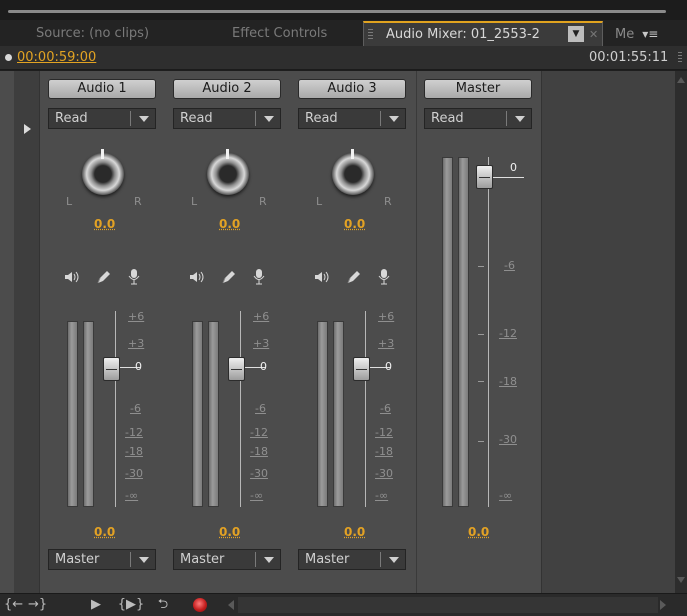  What do you see at coordinates (483, 33) in the screenshot?
I see `tab-audio-mixer: Audio Mixer: 01_2553-2 ▼ ✕` at bounding box center [483, 33].